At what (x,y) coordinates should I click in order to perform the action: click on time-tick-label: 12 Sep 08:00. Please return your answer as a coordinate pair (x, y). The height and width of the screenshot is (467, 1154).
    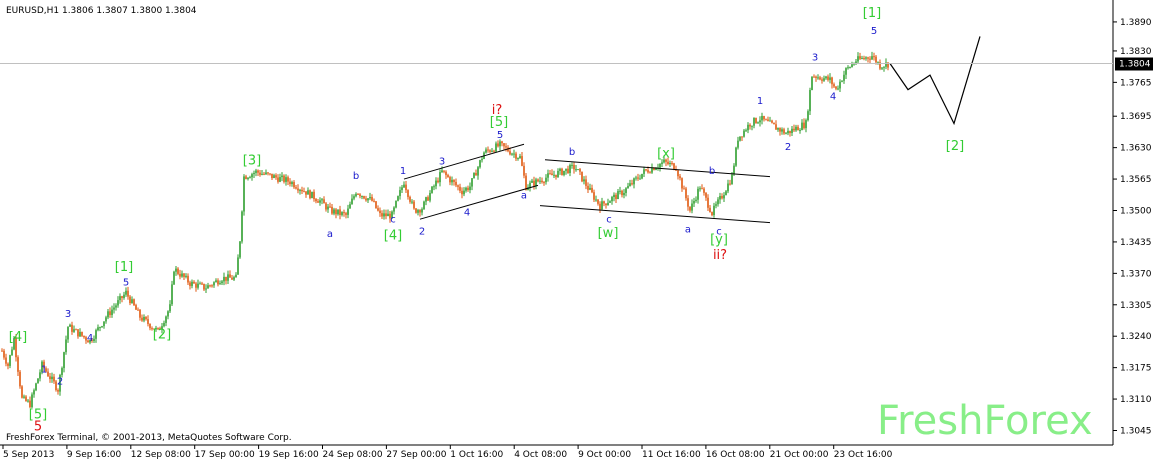
    Looking at the image, I should click on (161, 455).